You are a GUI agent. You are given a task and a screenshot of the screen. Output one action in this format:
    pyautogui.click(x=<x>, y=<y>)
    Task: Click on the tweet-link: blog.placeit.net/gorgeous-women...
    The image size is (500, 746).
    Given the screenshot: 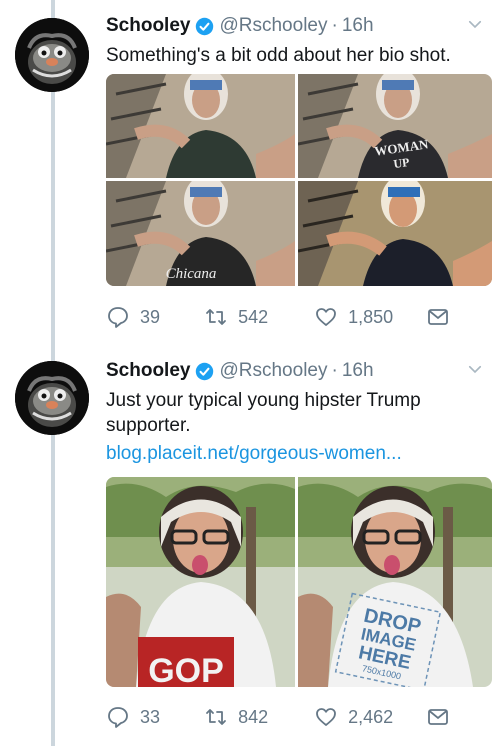 What is the action you would take?
    pyautogui.click(x=254, y=454)
    